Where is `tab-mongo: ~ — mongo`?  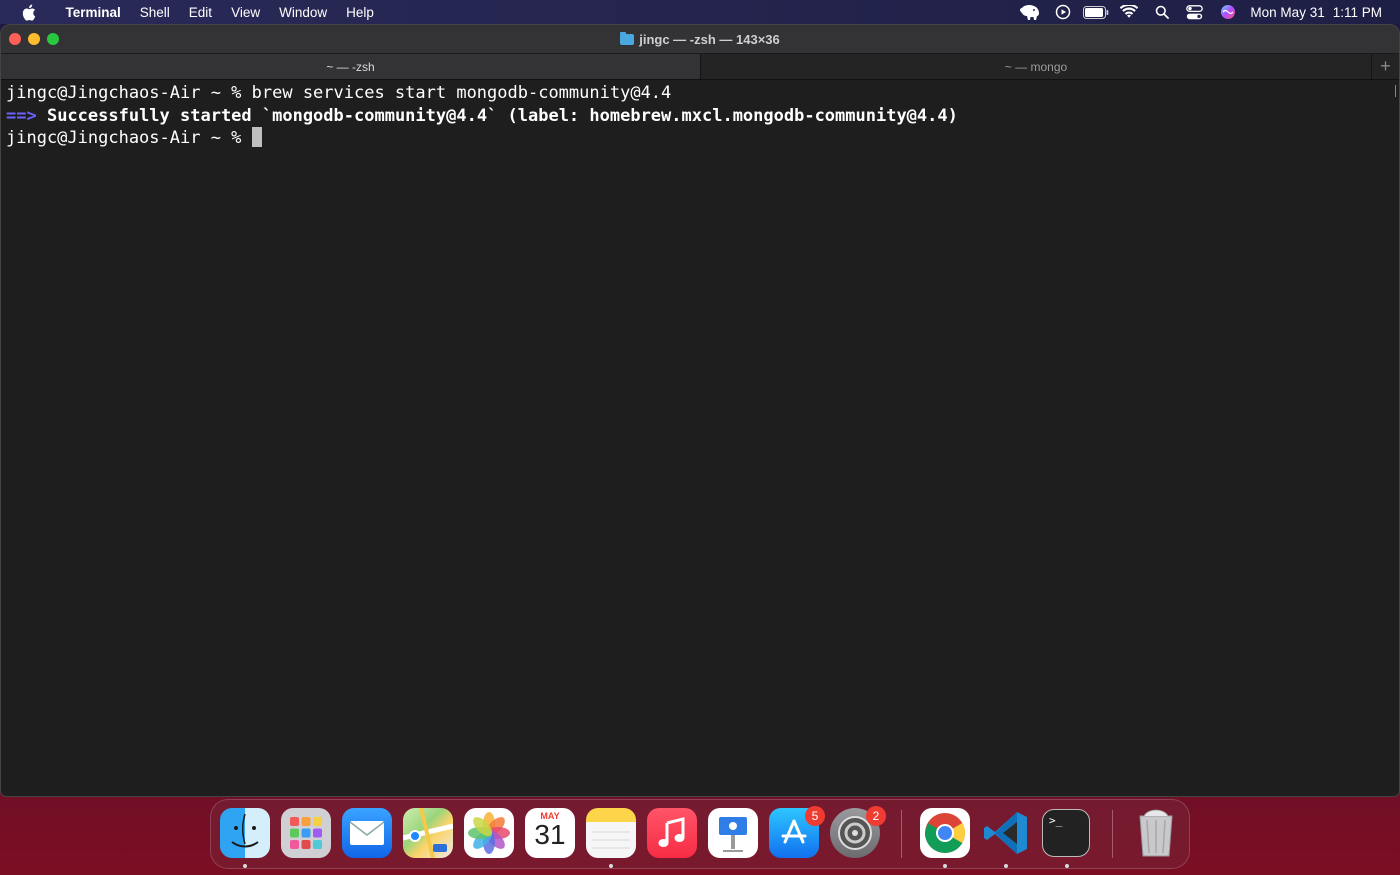 tab-mongo: ~ — mongo is located at coordinates (1036, 66).